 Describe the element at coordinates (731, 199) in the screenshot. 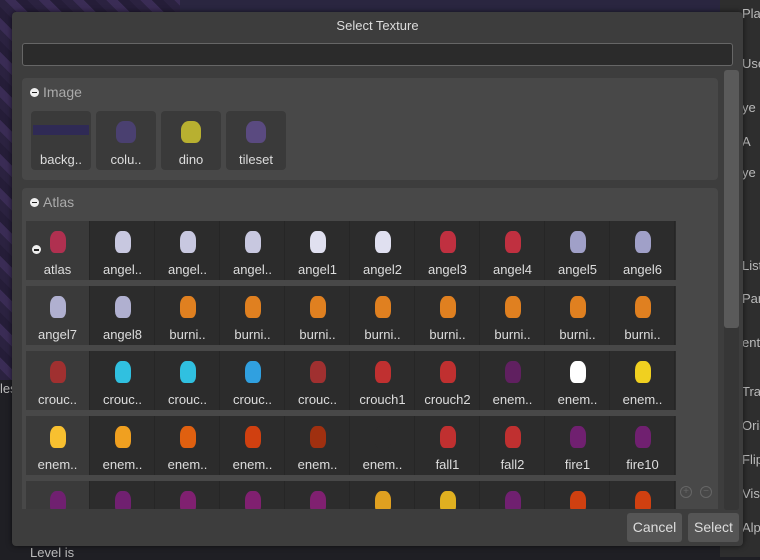

I see `scrollbar-thumb` at that location.